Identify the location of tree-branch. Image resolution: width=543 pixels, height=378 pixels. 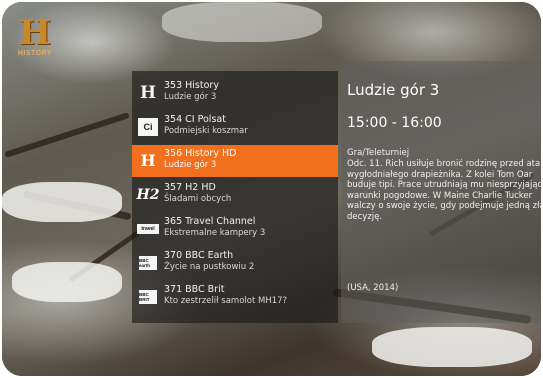
(67, 135).